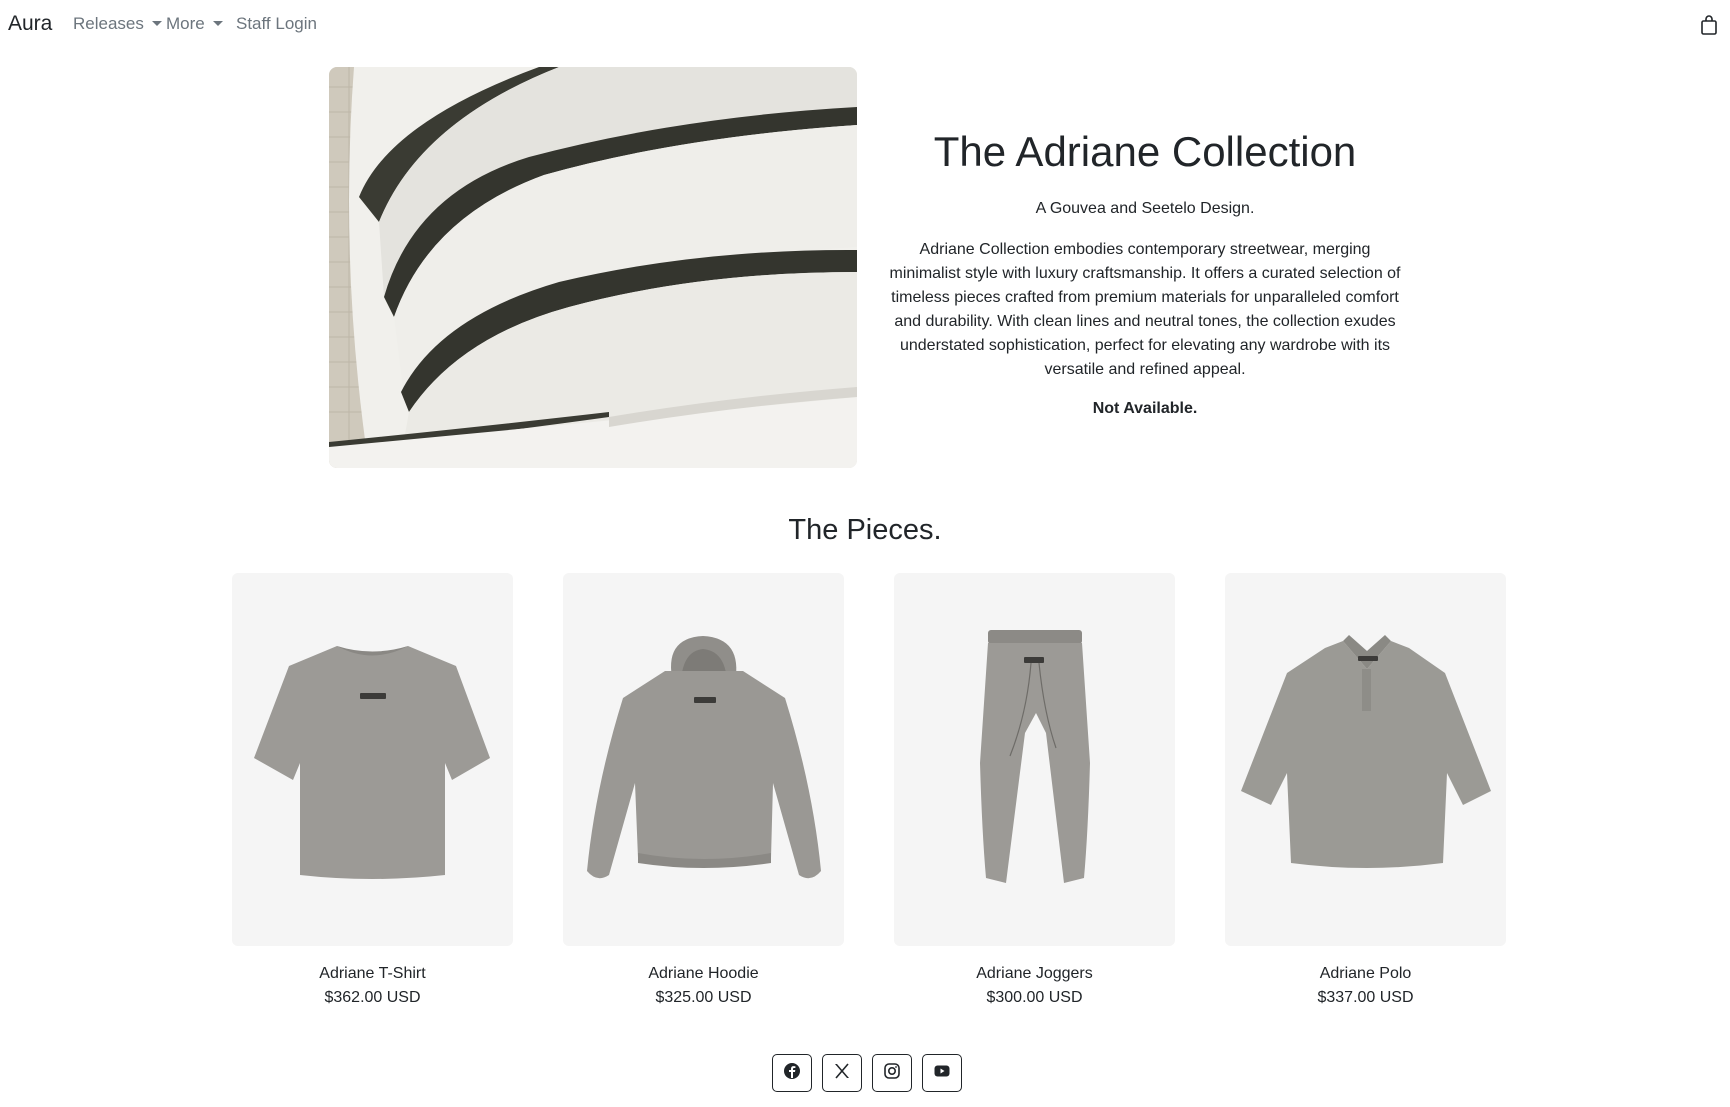 The image size is (1730, 1107). Describe the element at coordinates (1365, 759) in the screenshot. I see `product-image-polo` at that location.